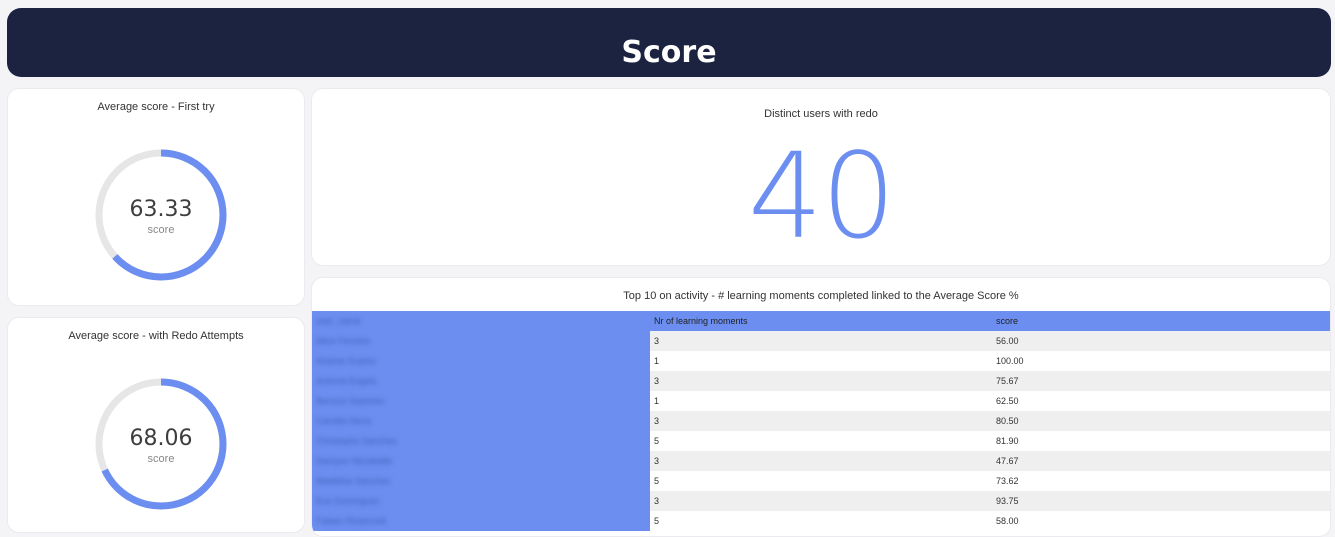  What do you see at coordinates (481, 441) in the screenshot?
I see `cell-user-name: Christophe Sanchez` at bounding box center [481, 441].